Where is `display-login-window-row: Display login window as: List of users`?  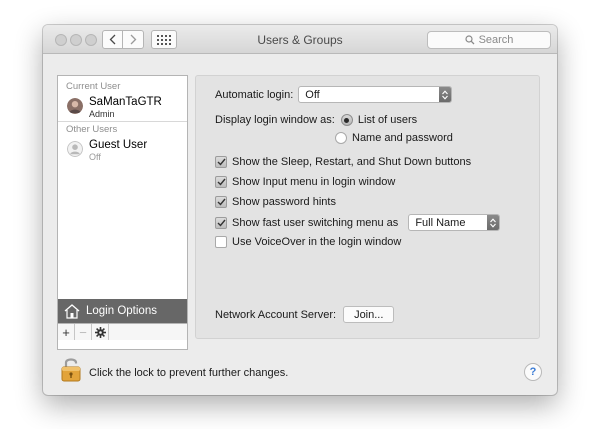 display-login-window-row: Display login window as: List of users is located at coordinates (316, 120).